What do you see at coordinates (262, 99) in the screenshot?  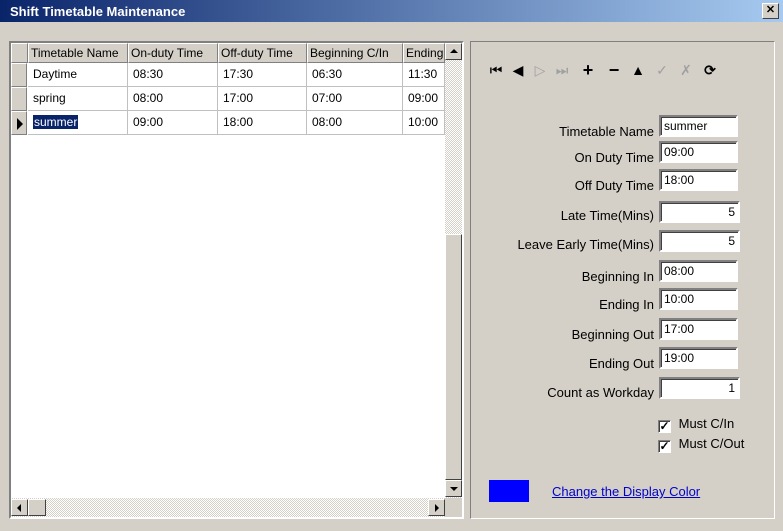 I see `cell-off-duty-time: 17:00` at bounding box center [262, 99].